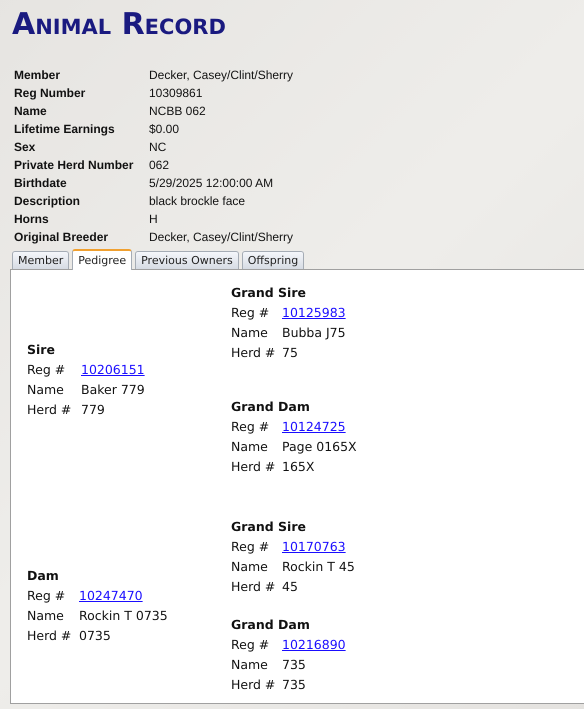  What do you see at coordinates (290, 353) in the screenshot?
I see `field-value: 75` at bounding box center [290, 353].